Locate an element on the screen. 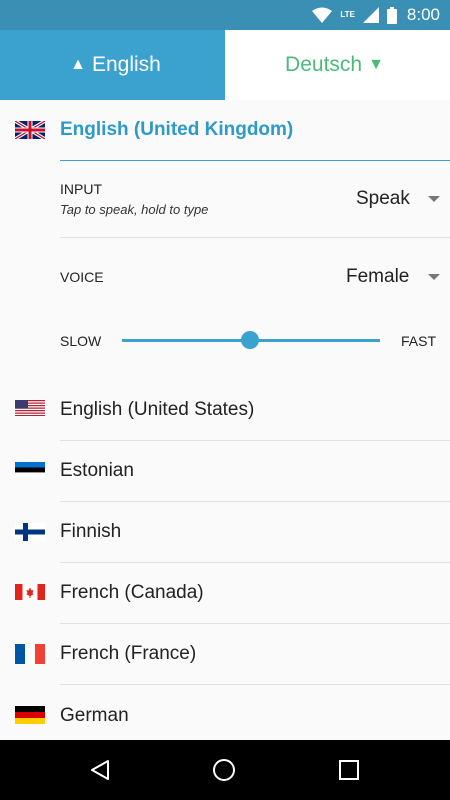 The height and width of the screenshot is (800, 450). input-mode-value: Speak is located at coordinates (383, 198).